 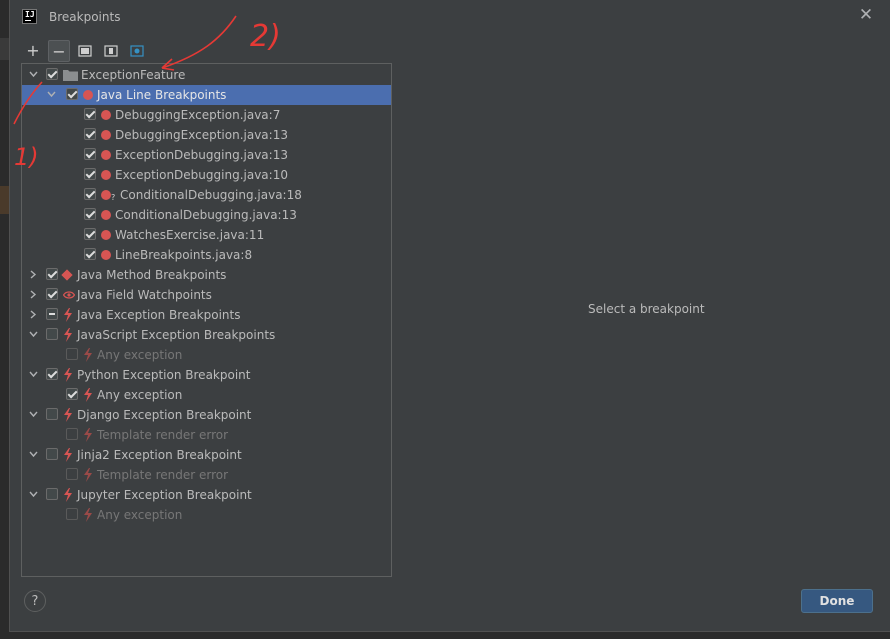 What do you see at coordinates (106, 195) in the screenshot?
I see `conditional-breakpoint-icon` at bounding box center [106, 195].